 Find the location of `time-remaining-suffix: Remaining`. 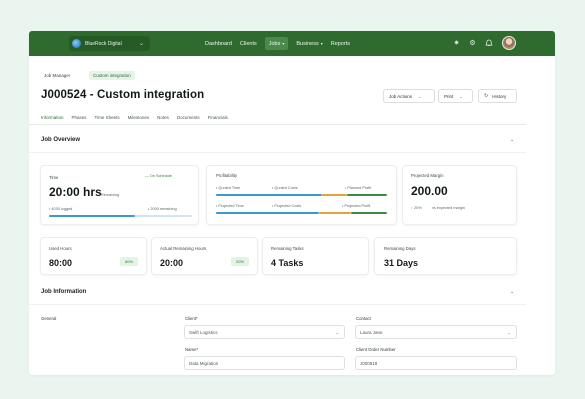

time-remaining-suffix: Remaining is located at coordinates (110, 195).